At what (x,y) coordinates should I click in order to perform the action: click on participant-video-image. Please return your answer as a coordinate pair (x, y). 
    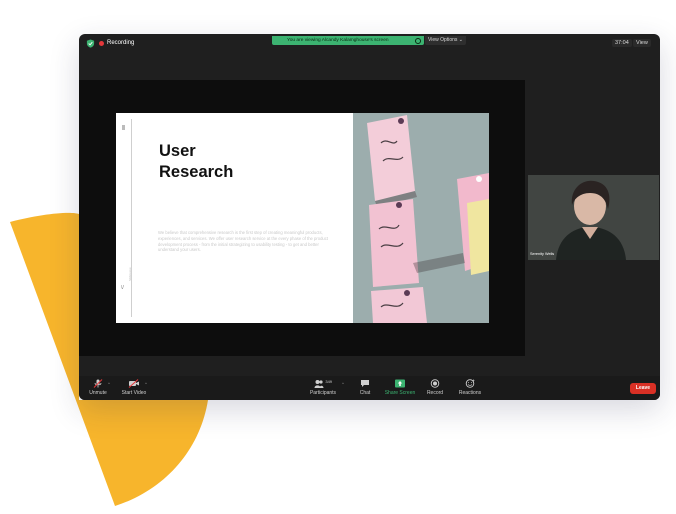
    Looking at the image, I should click on (593, 217).